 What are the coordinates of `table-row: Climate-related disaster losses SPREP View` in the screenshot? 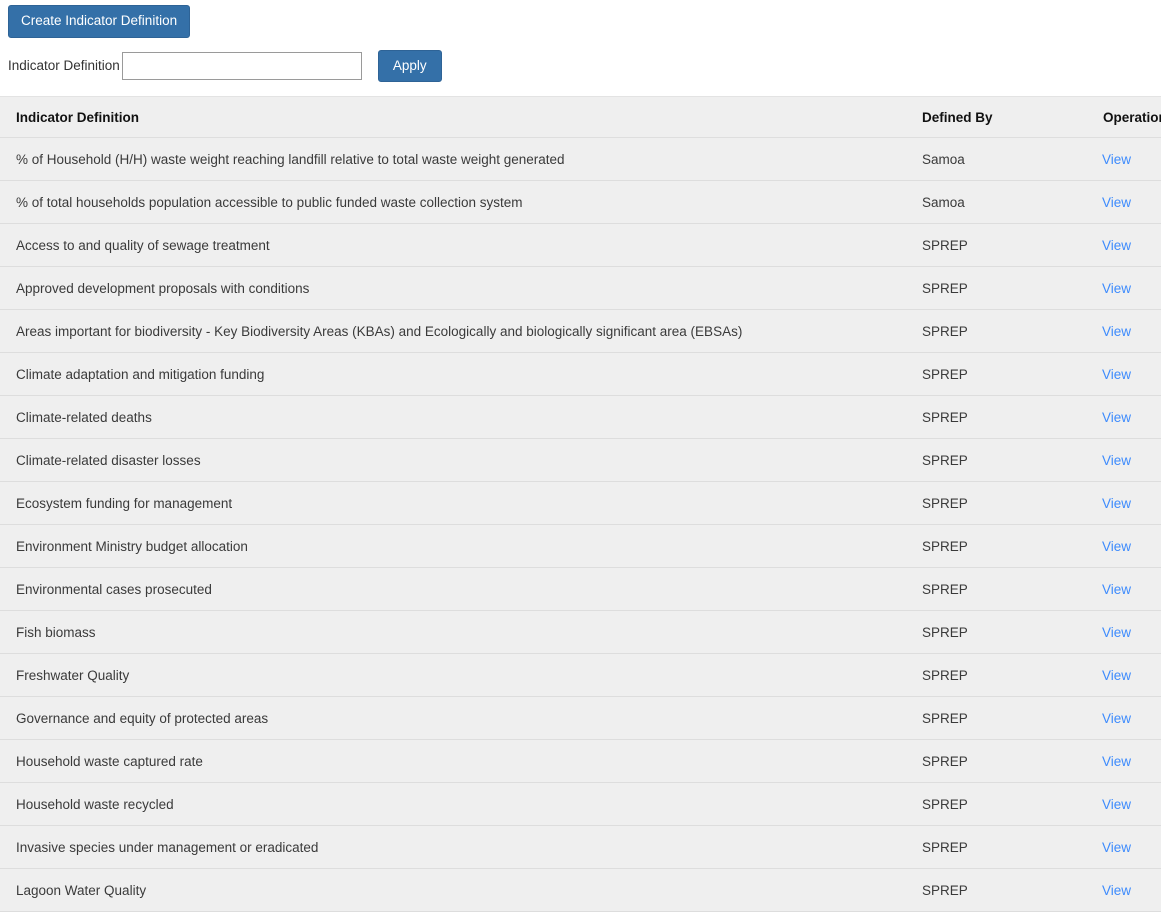 It's located at (580, 460).